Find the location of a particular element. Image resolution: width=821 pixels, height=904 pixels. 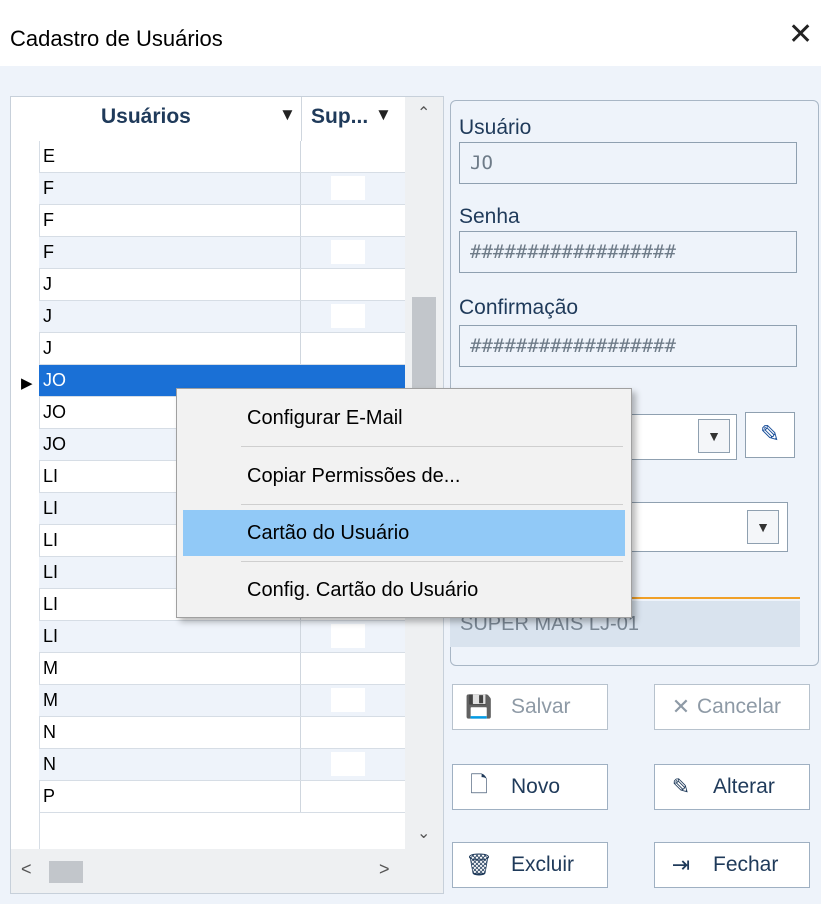

grid-header: Usuários ▼ Sup... ▼ is located at coordinates (222, 119).